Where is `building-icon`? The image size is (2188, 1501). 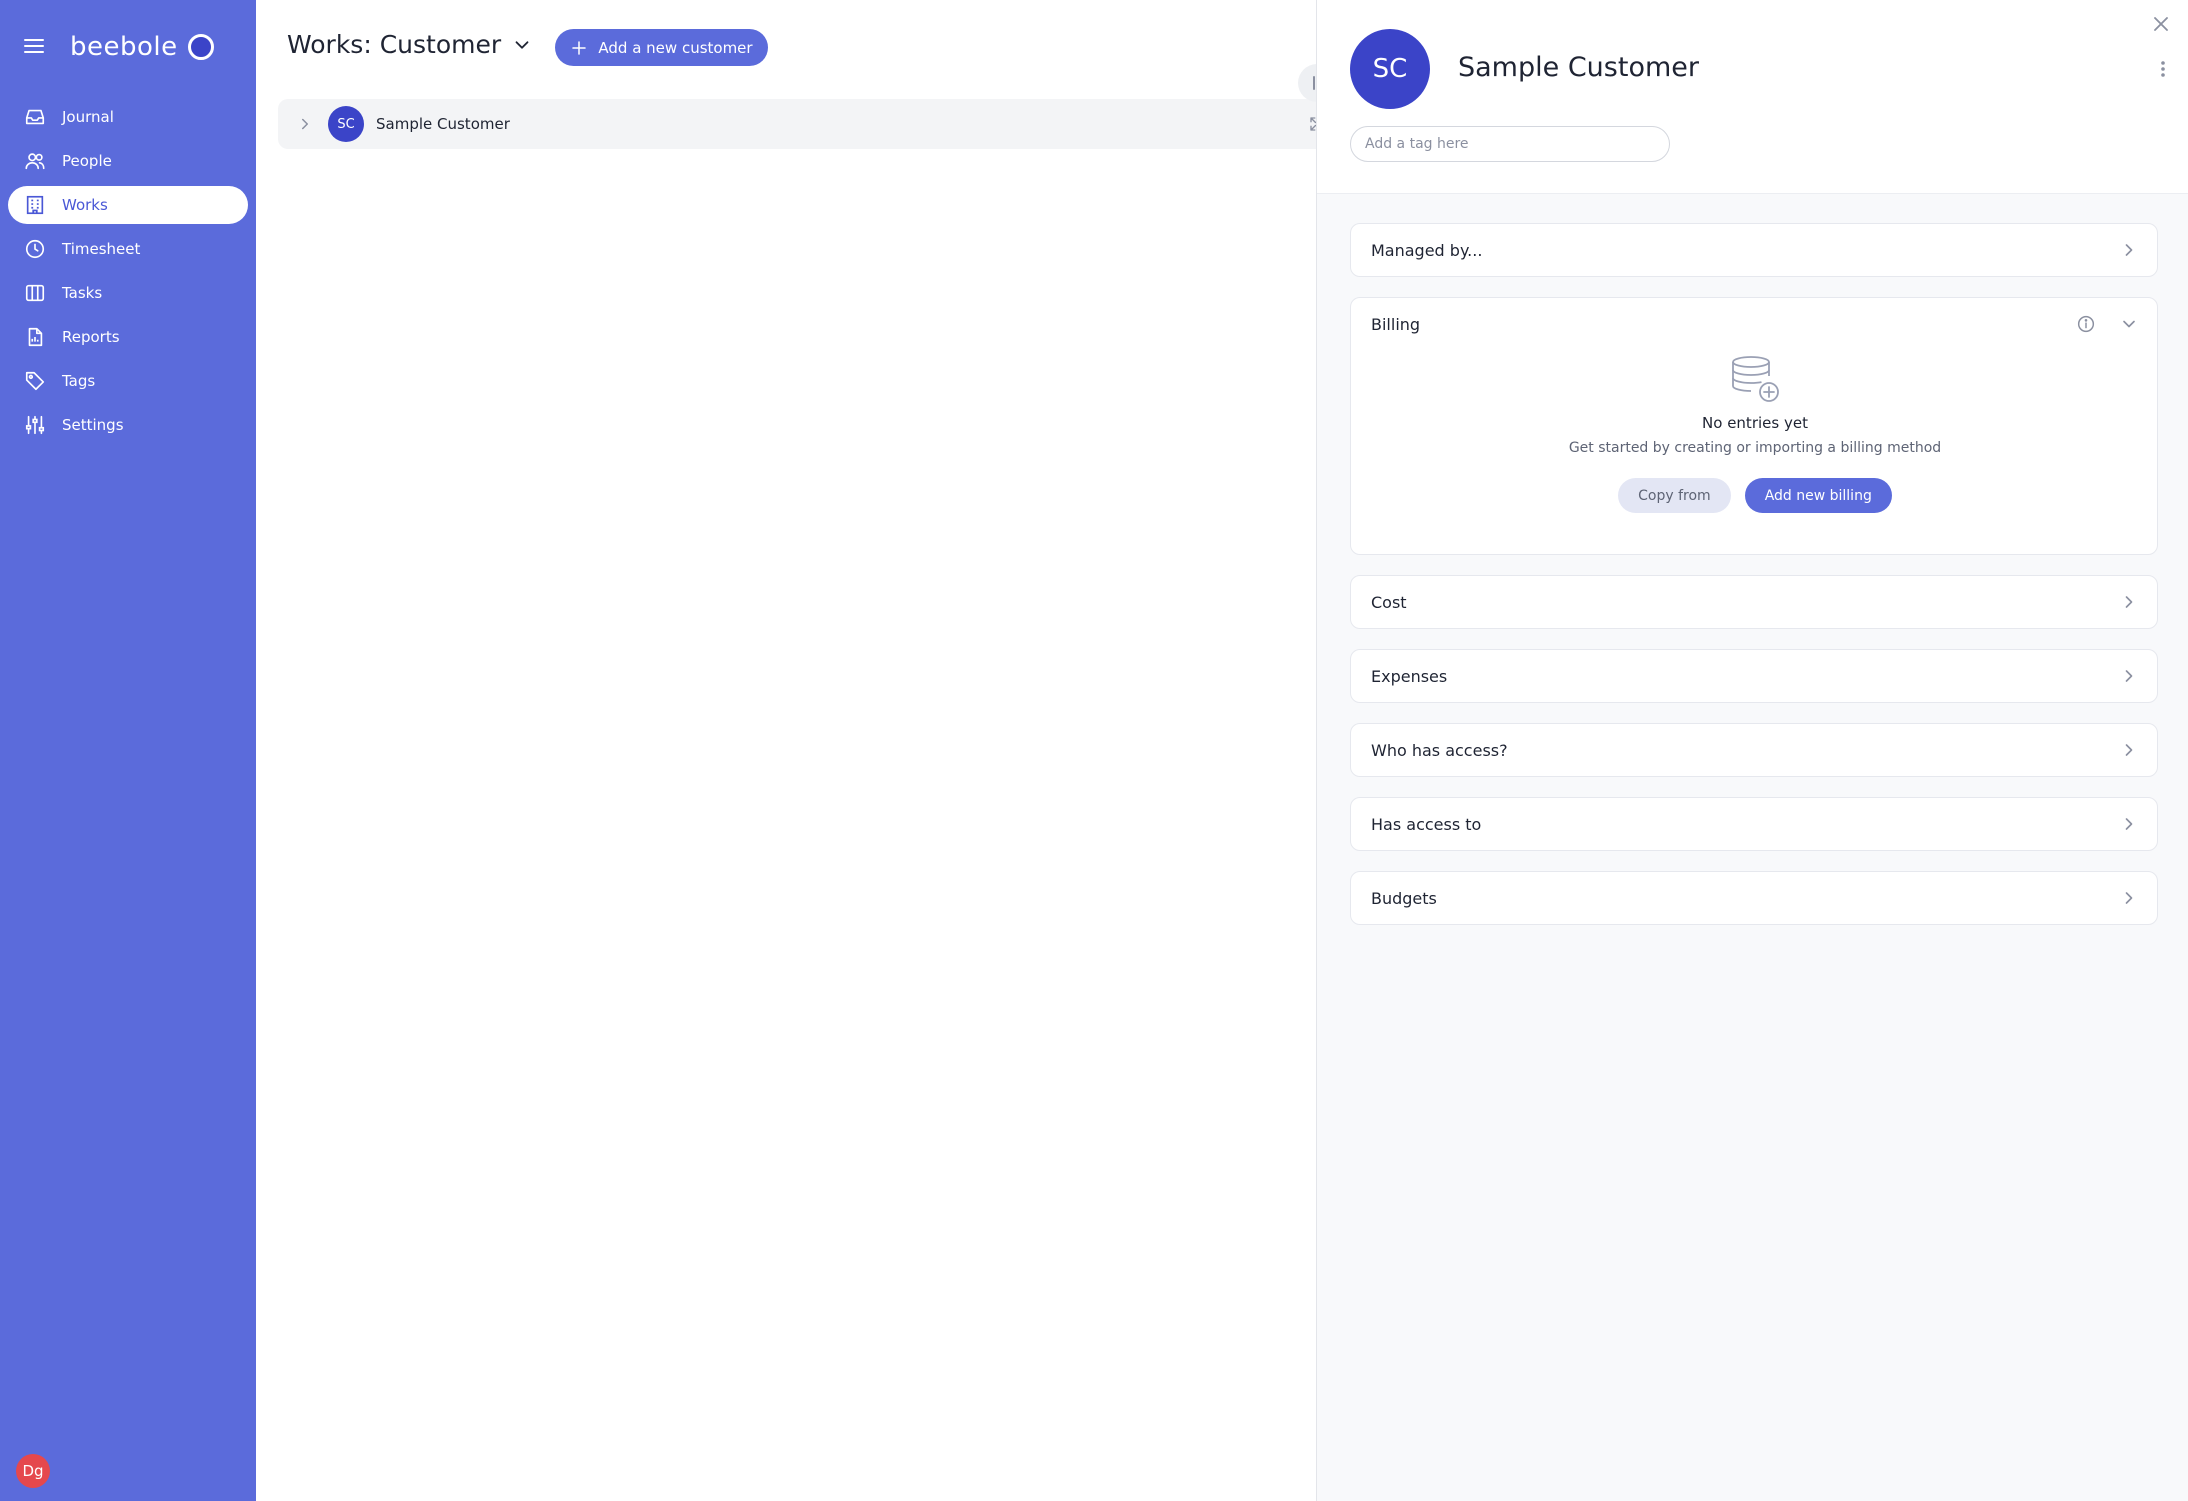
building-icon is located at coordinates (35, 205).